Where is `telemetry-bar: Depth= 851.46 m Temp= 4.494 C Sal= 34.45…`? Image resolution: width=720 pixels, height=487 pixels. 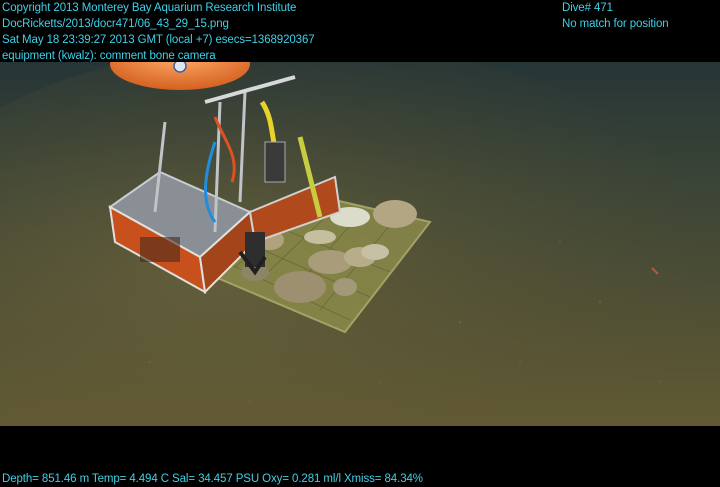 telemetry-bar: Depth= 851.46 m Temp= 4.494 C Sal= 34.45… is located at coordinates (212, 479).